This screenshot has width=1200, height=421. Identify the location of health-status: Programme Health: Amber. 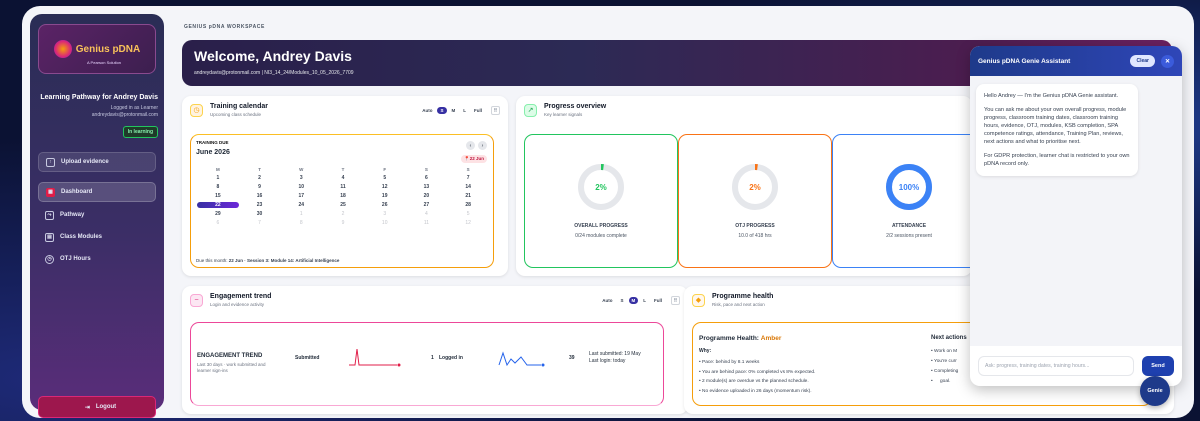
(740, 338).